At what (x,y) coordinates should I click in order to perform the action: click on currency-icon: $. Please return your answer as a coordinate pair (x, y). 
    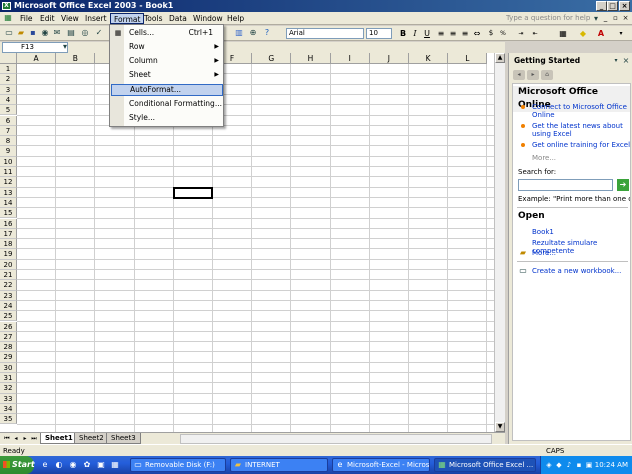
    Looking at the image, I should click on (491, 33).